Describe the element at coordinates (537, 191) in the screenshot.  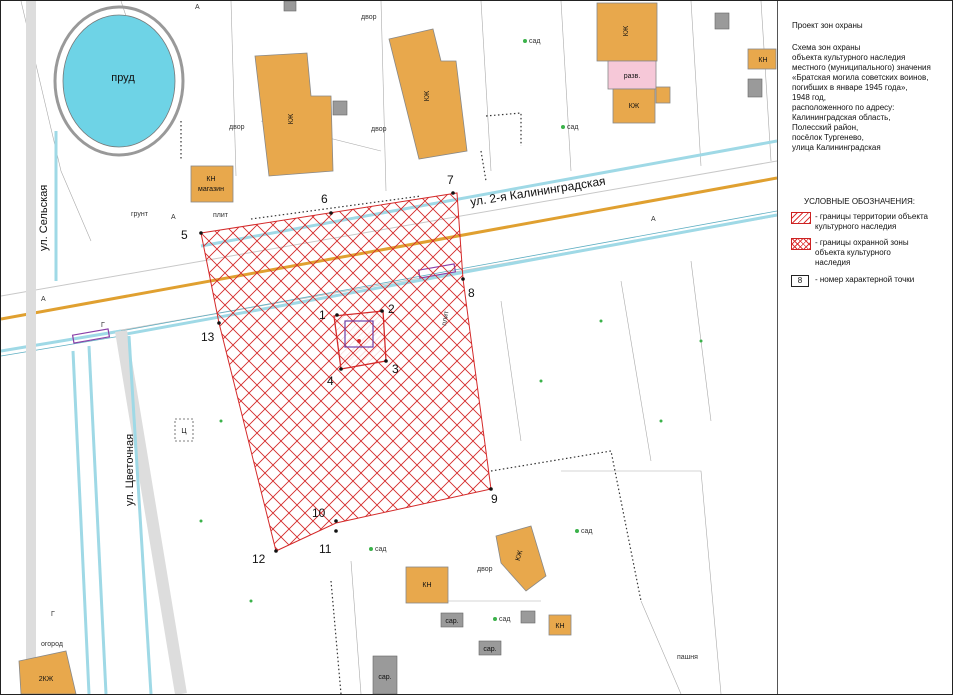
I see `street-main-label: ул. 2-я Калининградская` at that location.